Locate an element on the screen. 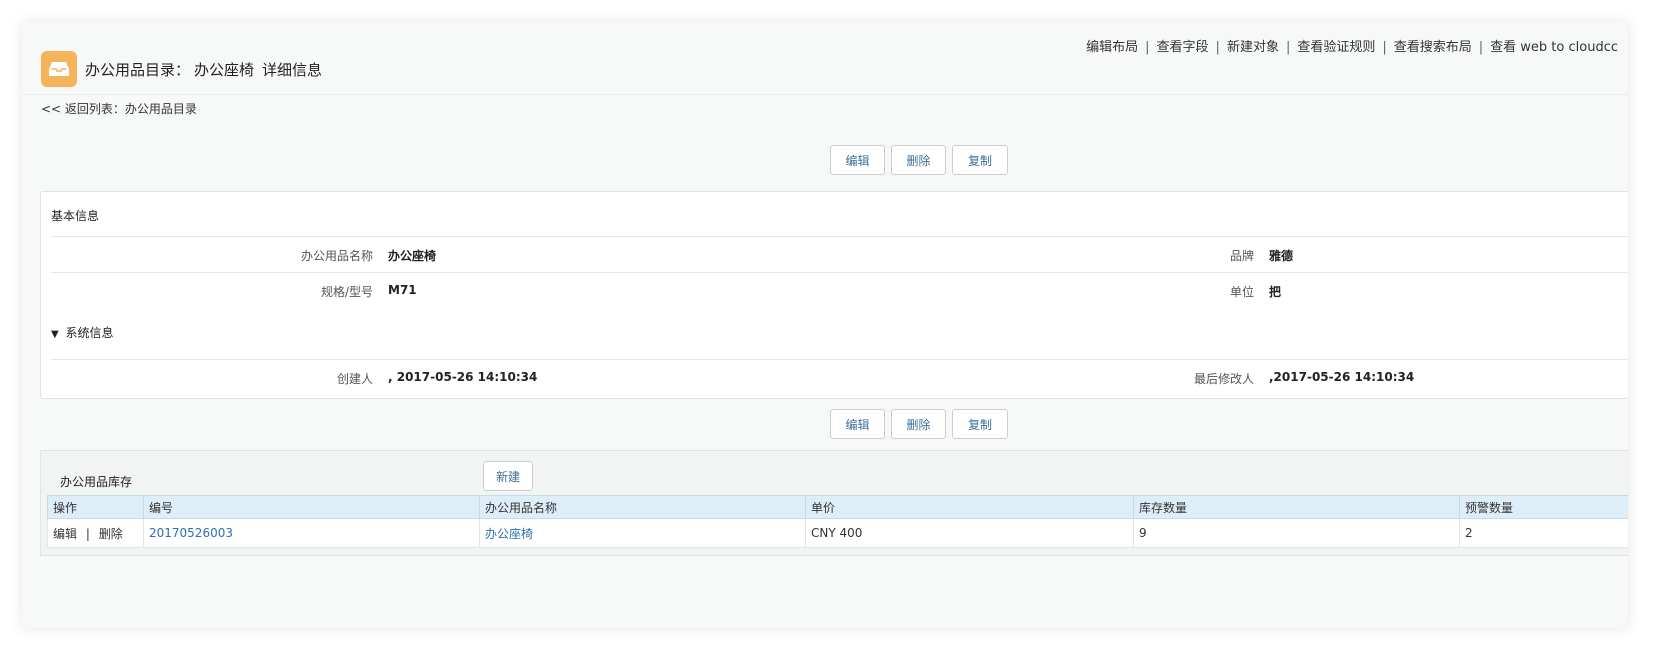 The height and width of the screenshot is (666, 1660). cell-product-name: 办公座椅 is located at coordinates (642, 533).